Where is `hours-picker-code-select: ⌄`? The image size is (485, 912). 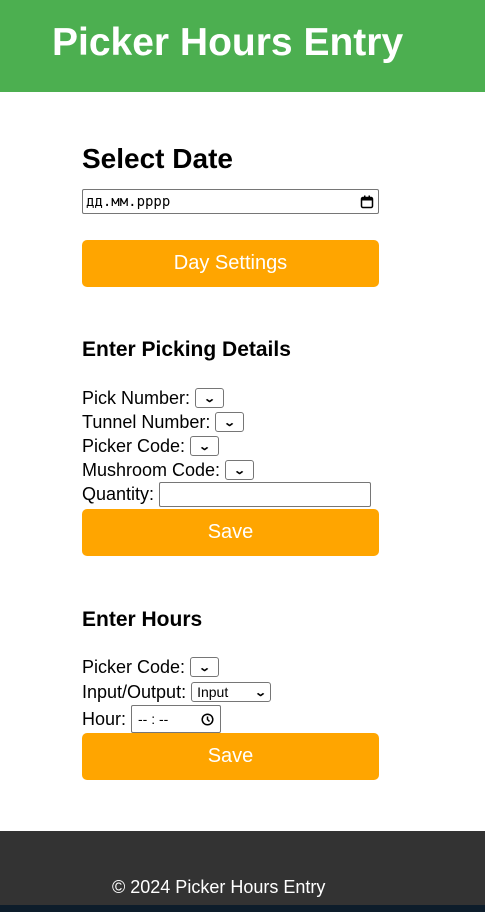 hours-picker-code-select: ⌄ is located at coordinates (205, 667).